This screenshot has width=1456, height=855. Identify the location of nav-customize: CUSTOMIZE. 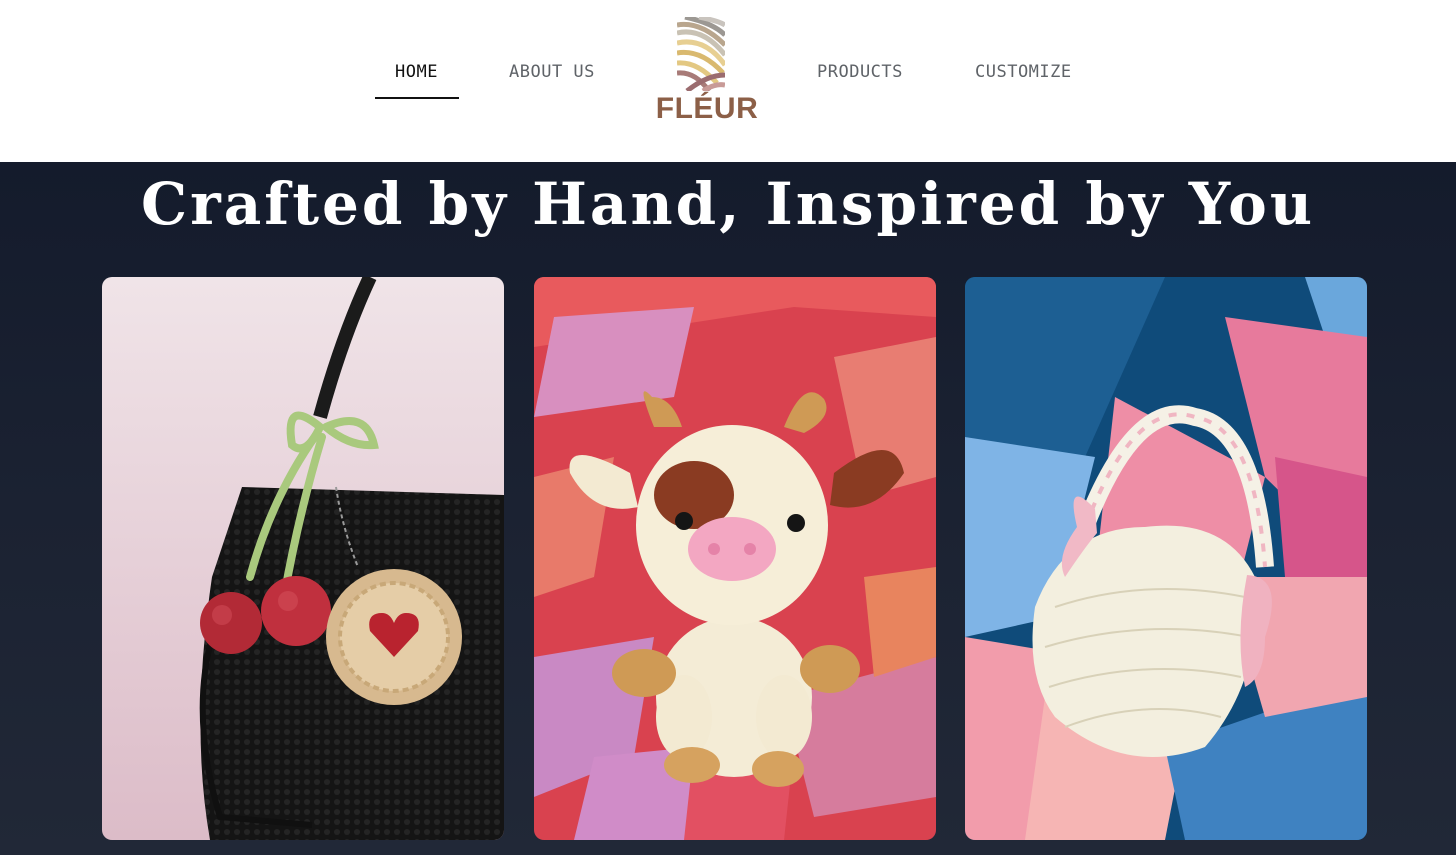
(1023, 72).